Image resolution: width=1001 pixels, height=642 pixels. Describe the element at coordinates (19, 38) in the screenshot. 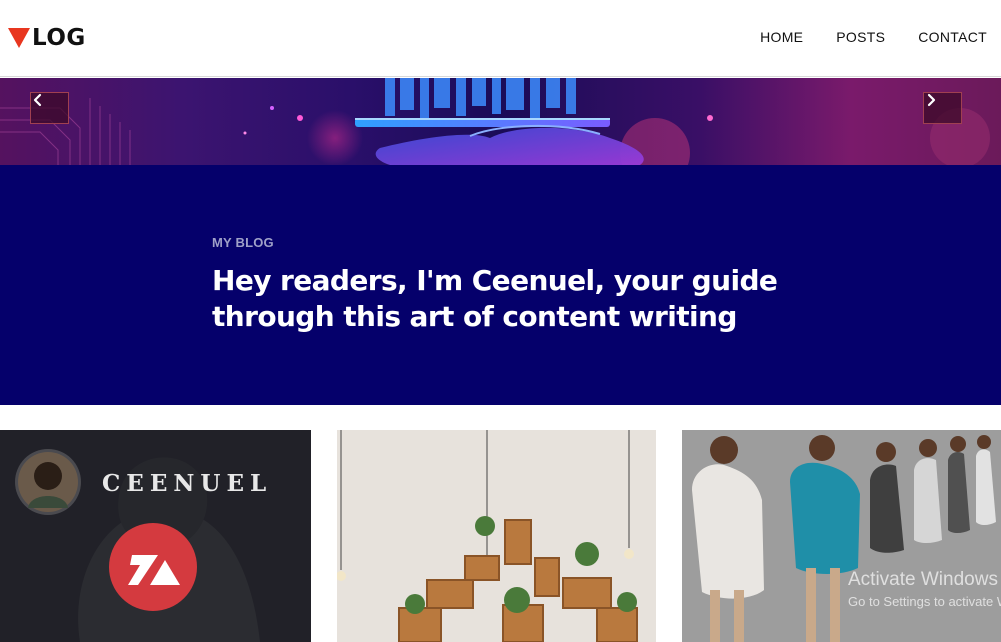

I see `logo-triangle-icon` at that location.